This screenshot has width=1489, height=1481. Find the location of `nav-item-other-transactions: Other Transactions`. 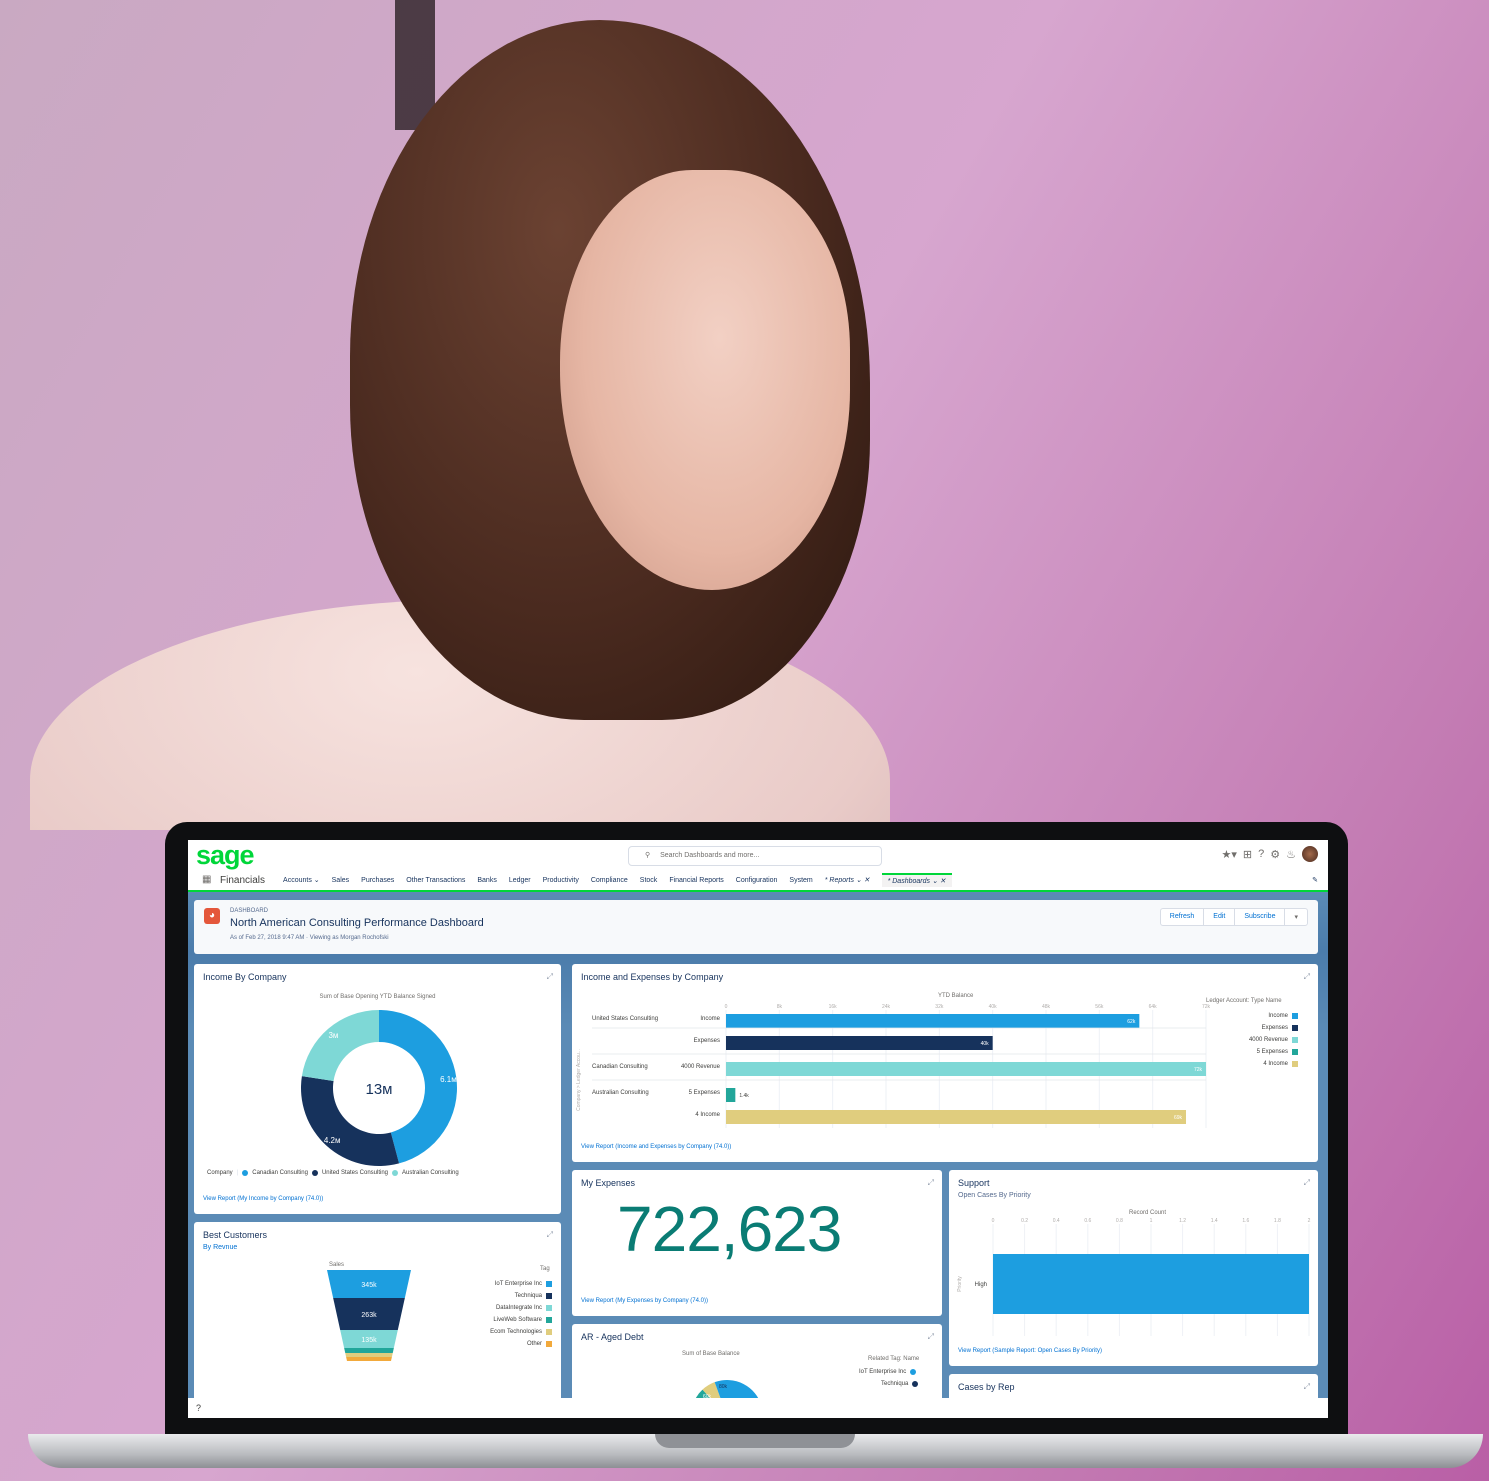

nav-item-other-transactions: Other Transactions is located at coordinates (435, 880).